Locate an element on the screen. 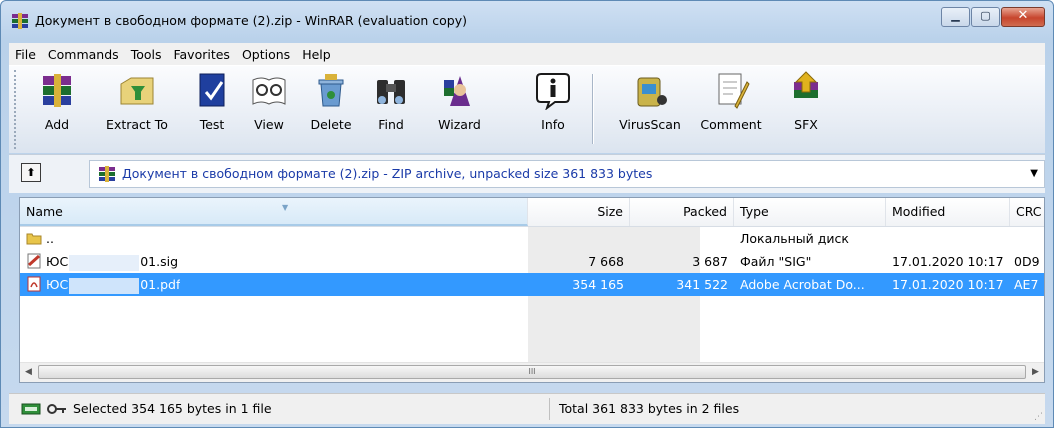 This screenshot has width=1054, height=428. column-packed-label: Packed is located at coordinates (705, 211).